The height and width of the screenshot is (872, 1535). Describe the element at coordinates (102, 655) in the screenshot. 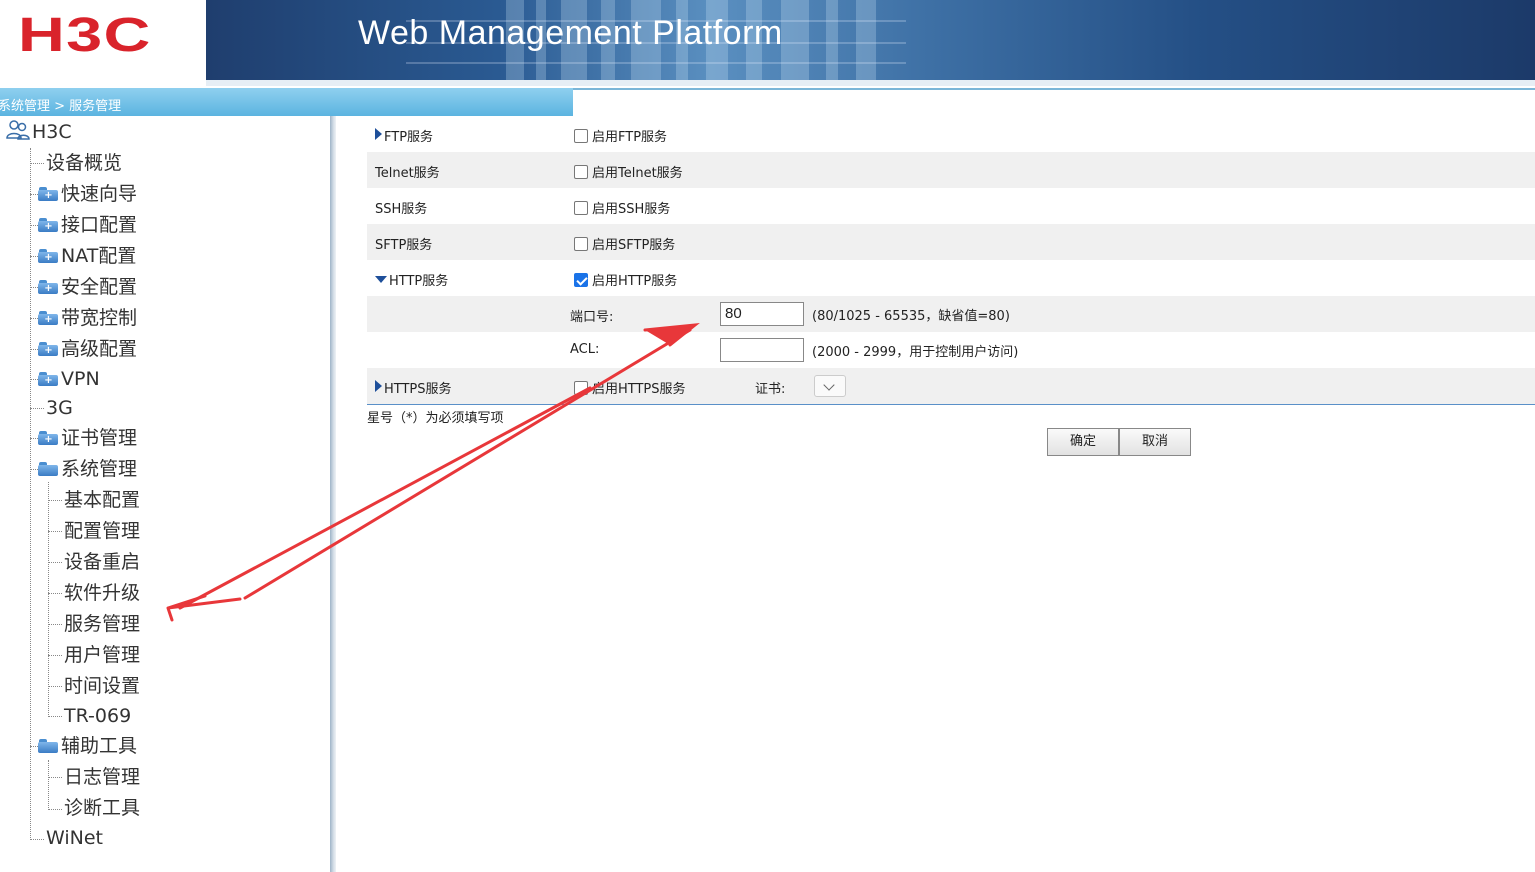

I see `sidebar-item-user-management: 用户管理` at that location.